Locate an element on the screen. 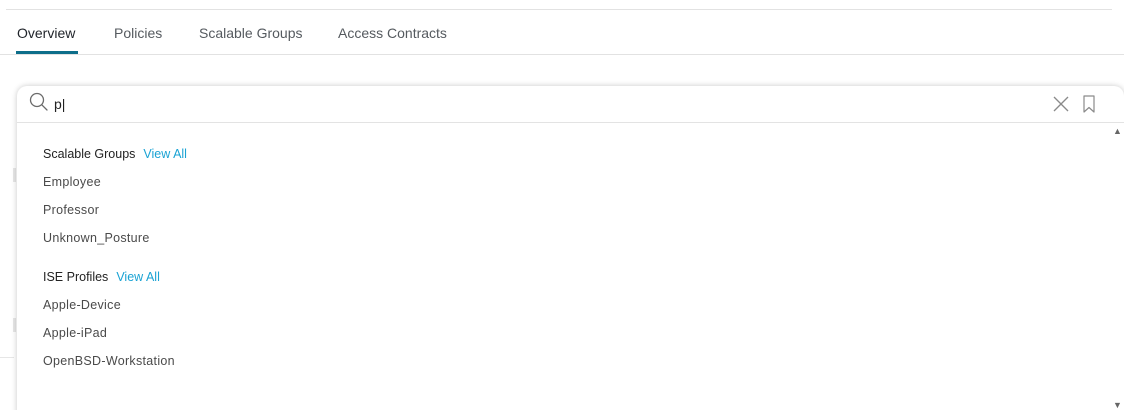 The width and height of the screenshot is (1124, 410). search-bar is located at coordinates (570, 104).